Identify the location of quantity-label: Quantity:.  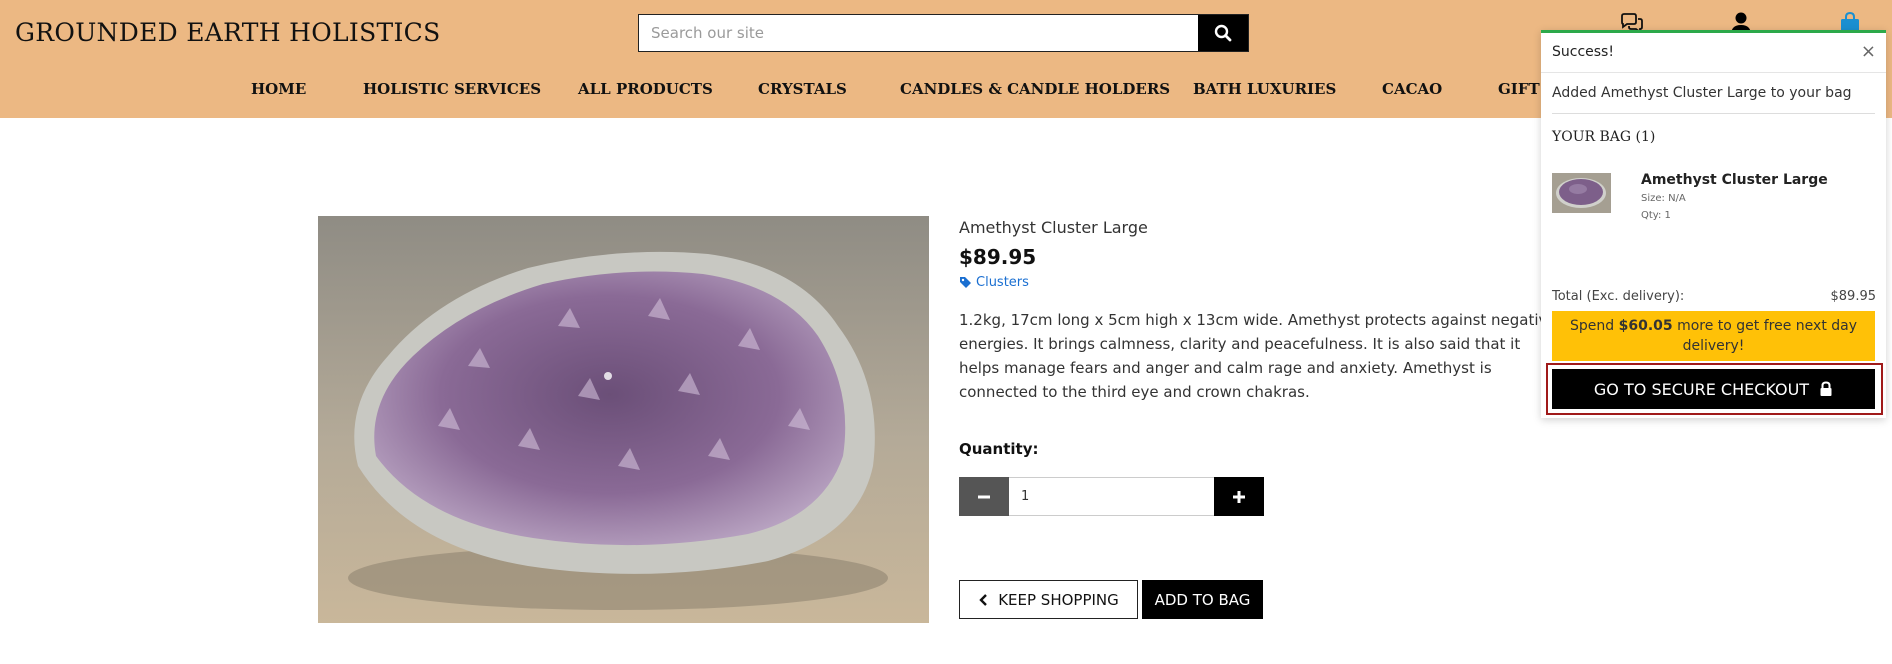
(999, 449).